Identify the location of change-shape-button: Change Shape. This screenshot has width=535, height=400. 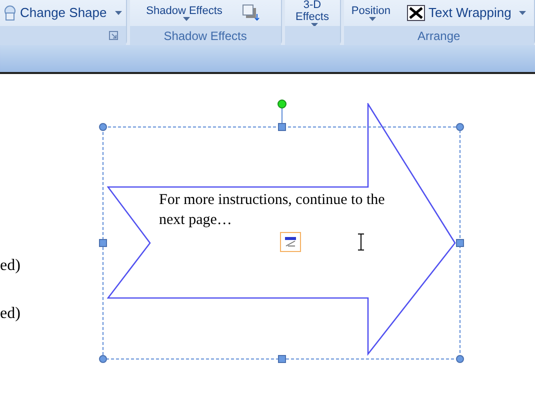
(63, 13).